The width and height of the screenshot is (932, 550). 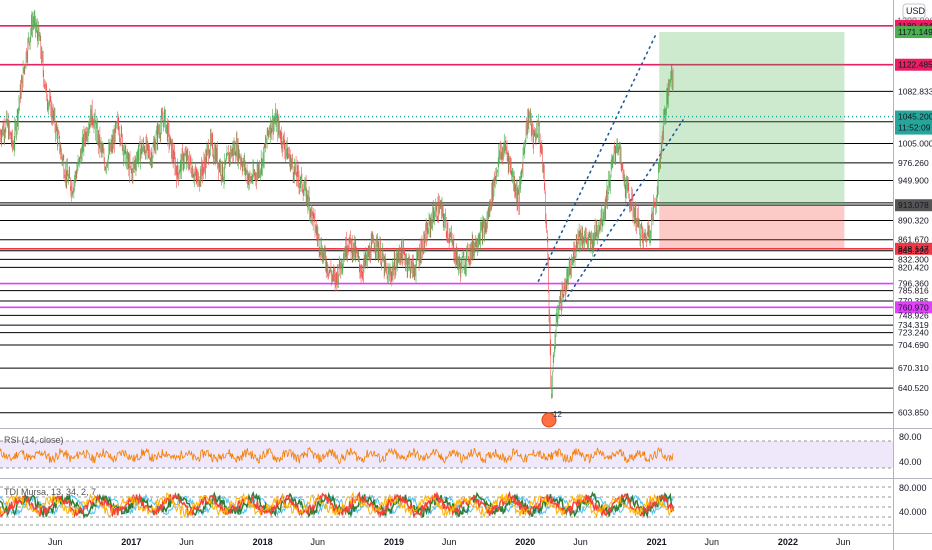 What do you see at coordinates (915, 144) in the screenshot?
I see `level-label-4: 1005.000` at bounding box center [915, 144].